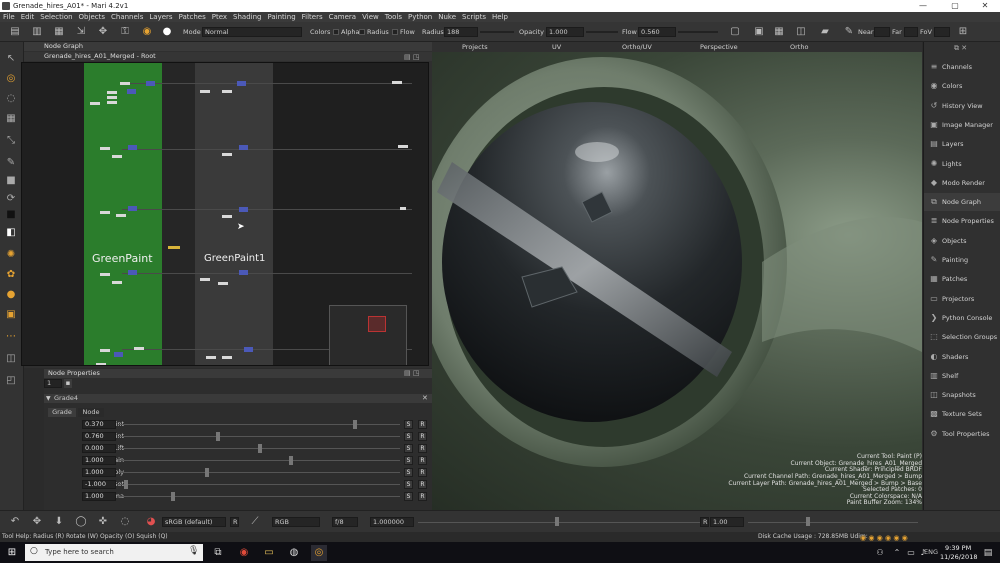  Describe the element at coordinates (294, 553) in the screenshot. I see `app-icon-gray: ◍` at that location.